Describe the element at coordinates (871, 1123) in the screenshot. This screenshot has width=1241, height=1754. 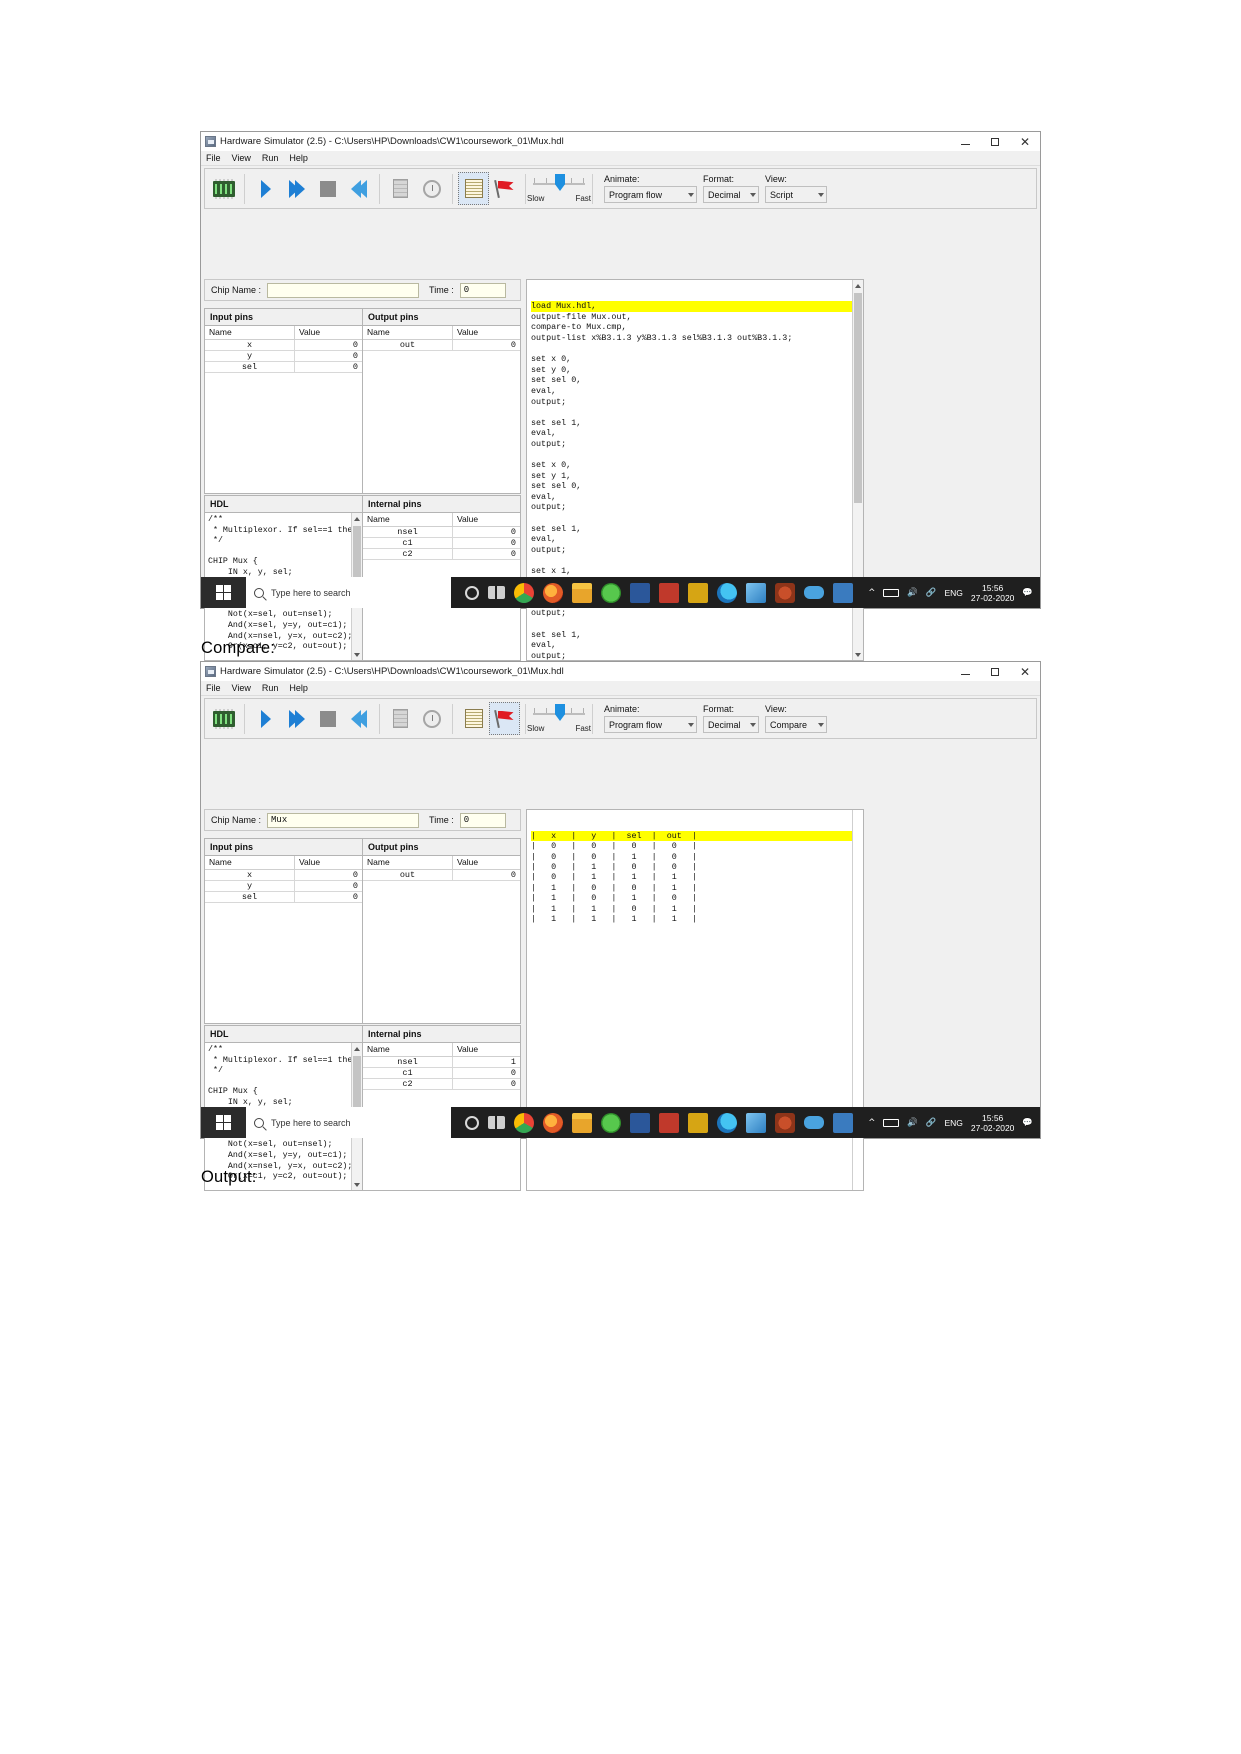
I see `chevron-up-icon: ^` at that location.